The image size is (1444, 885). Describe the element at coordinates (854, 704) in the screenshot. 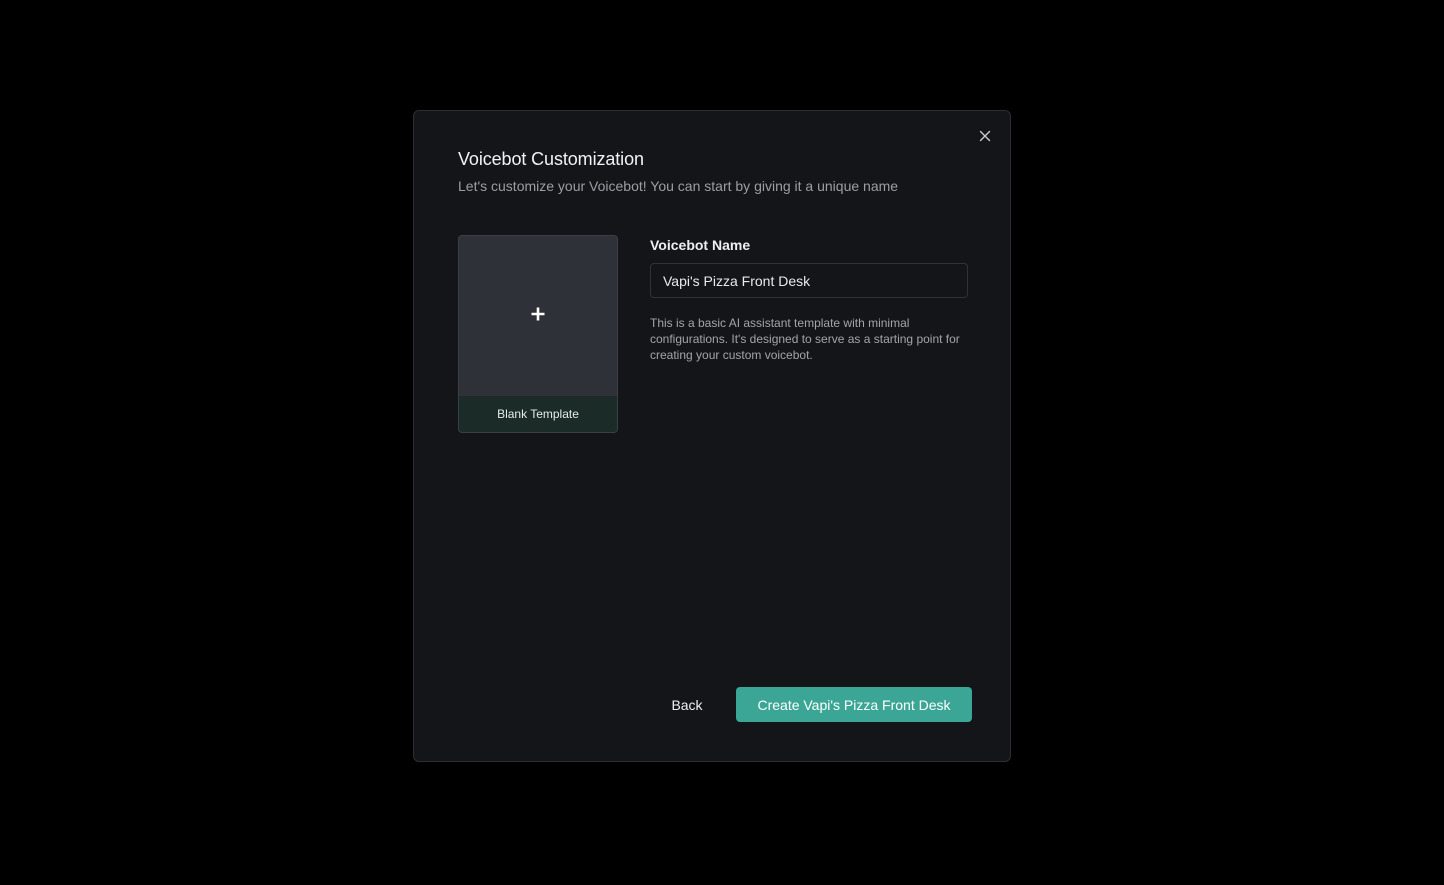

I see `create-voicebot-button: Create Vapi's Pizza Front Desk` at that location.